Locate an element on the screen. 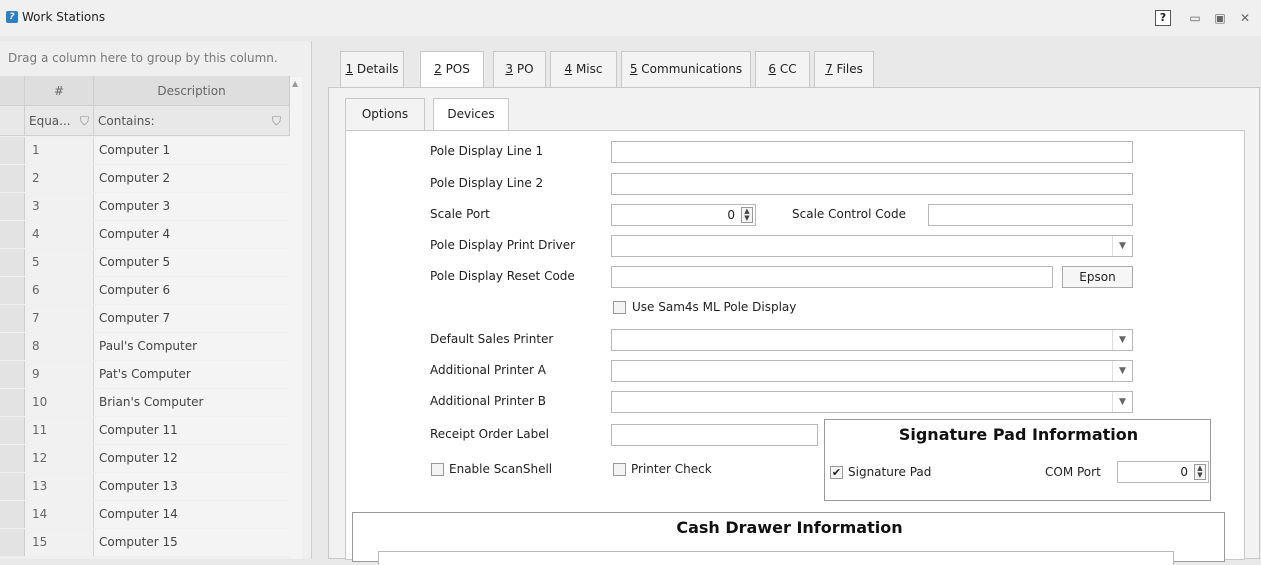  epson-button: Epson is located at coordinates (1097, 277).